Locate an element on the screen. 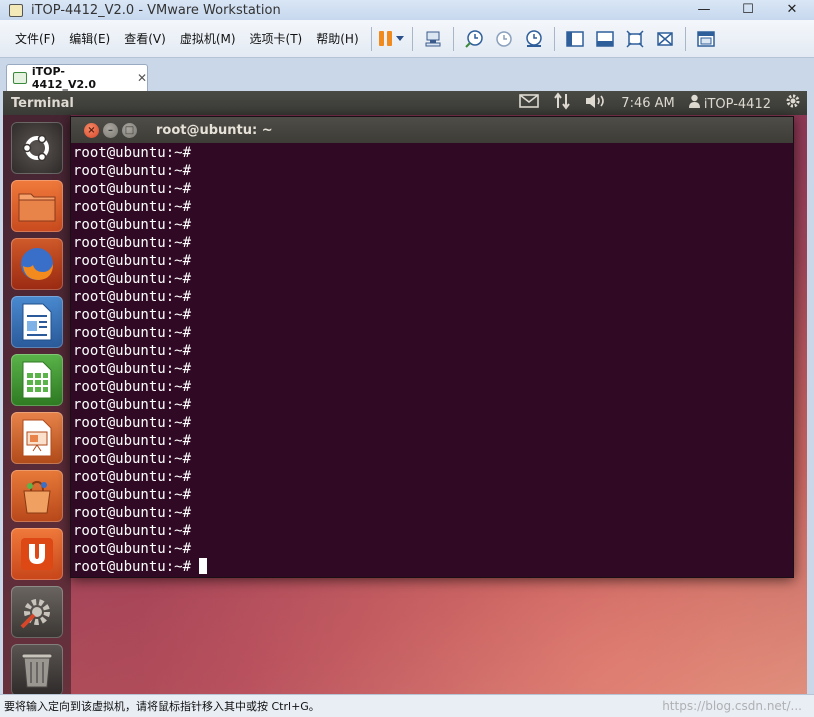 The width and height of the screenshot is (814, 717). terminal-minimize-icon: – is located at coordinates (110, 130).